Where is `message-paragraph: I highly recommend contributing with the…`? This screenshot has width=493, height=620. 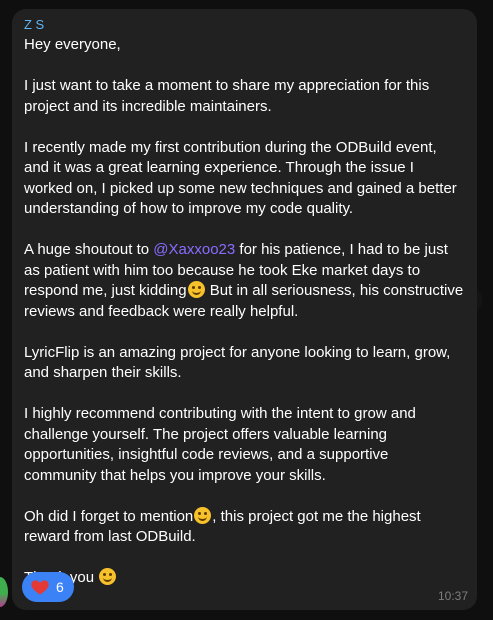 message-paragraph: I highly recommend contributing with the… is located at coordinates (220, 444).